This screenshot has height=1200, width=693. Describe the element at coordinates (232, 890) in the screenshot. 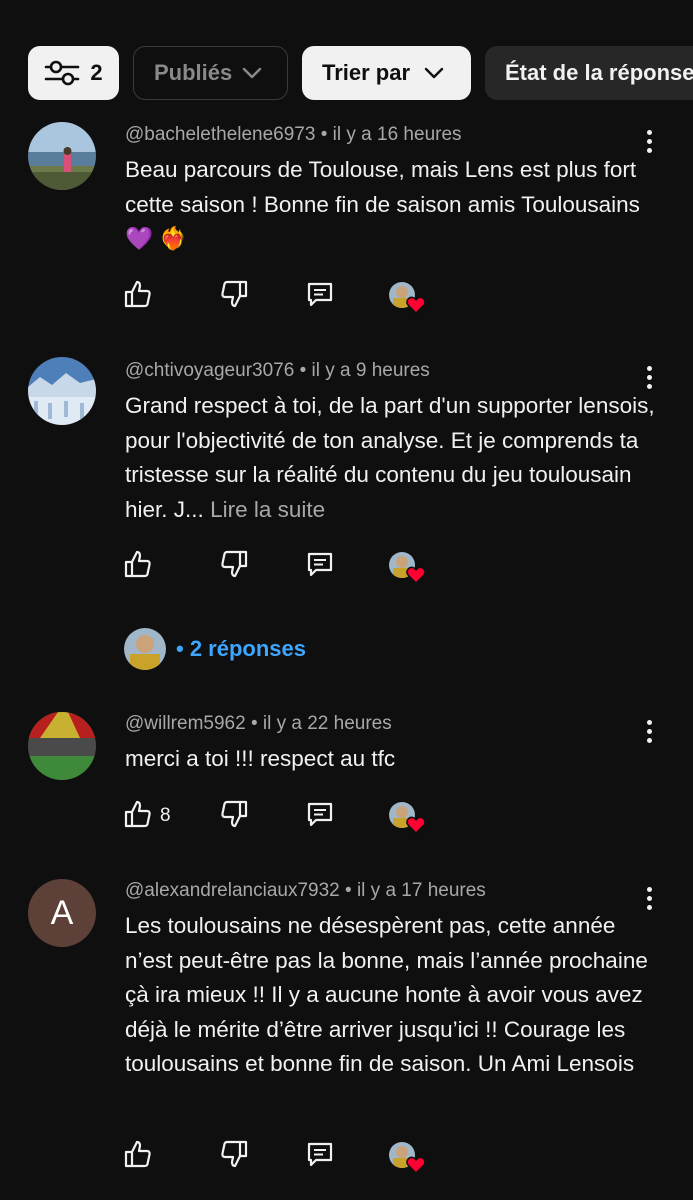

I see `comment-author: @alexandrelanciaux7932` at that location.